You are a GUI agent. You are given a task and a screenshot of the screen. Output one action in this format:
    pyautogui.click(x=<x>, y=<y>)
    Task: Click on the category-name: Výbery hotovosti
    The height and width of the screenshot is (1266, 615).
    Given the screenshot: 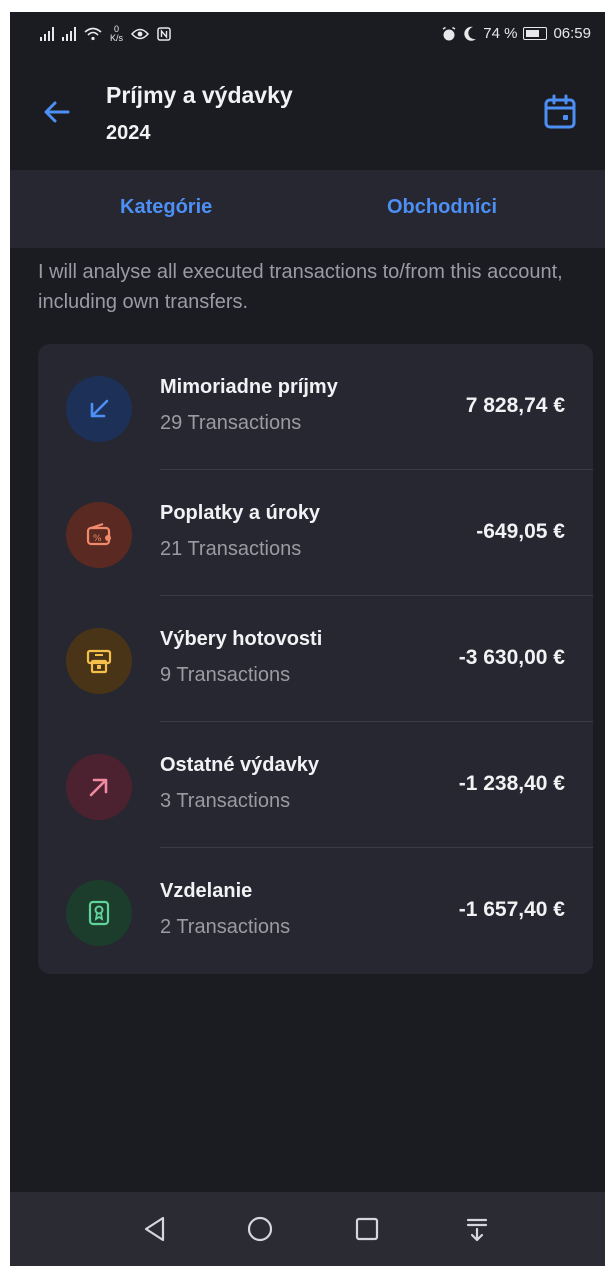 What is the action you would take?
    pyautogui.click(x=241, y=639)
    